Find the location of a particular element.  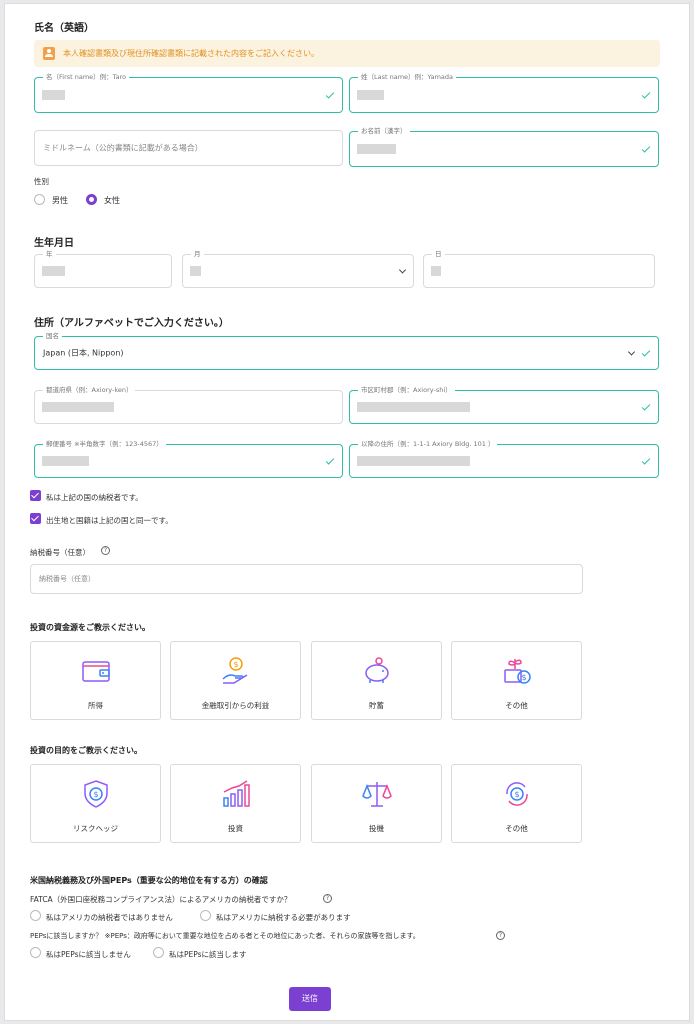

country-label: 国名 is located at coordinates (52, 336).